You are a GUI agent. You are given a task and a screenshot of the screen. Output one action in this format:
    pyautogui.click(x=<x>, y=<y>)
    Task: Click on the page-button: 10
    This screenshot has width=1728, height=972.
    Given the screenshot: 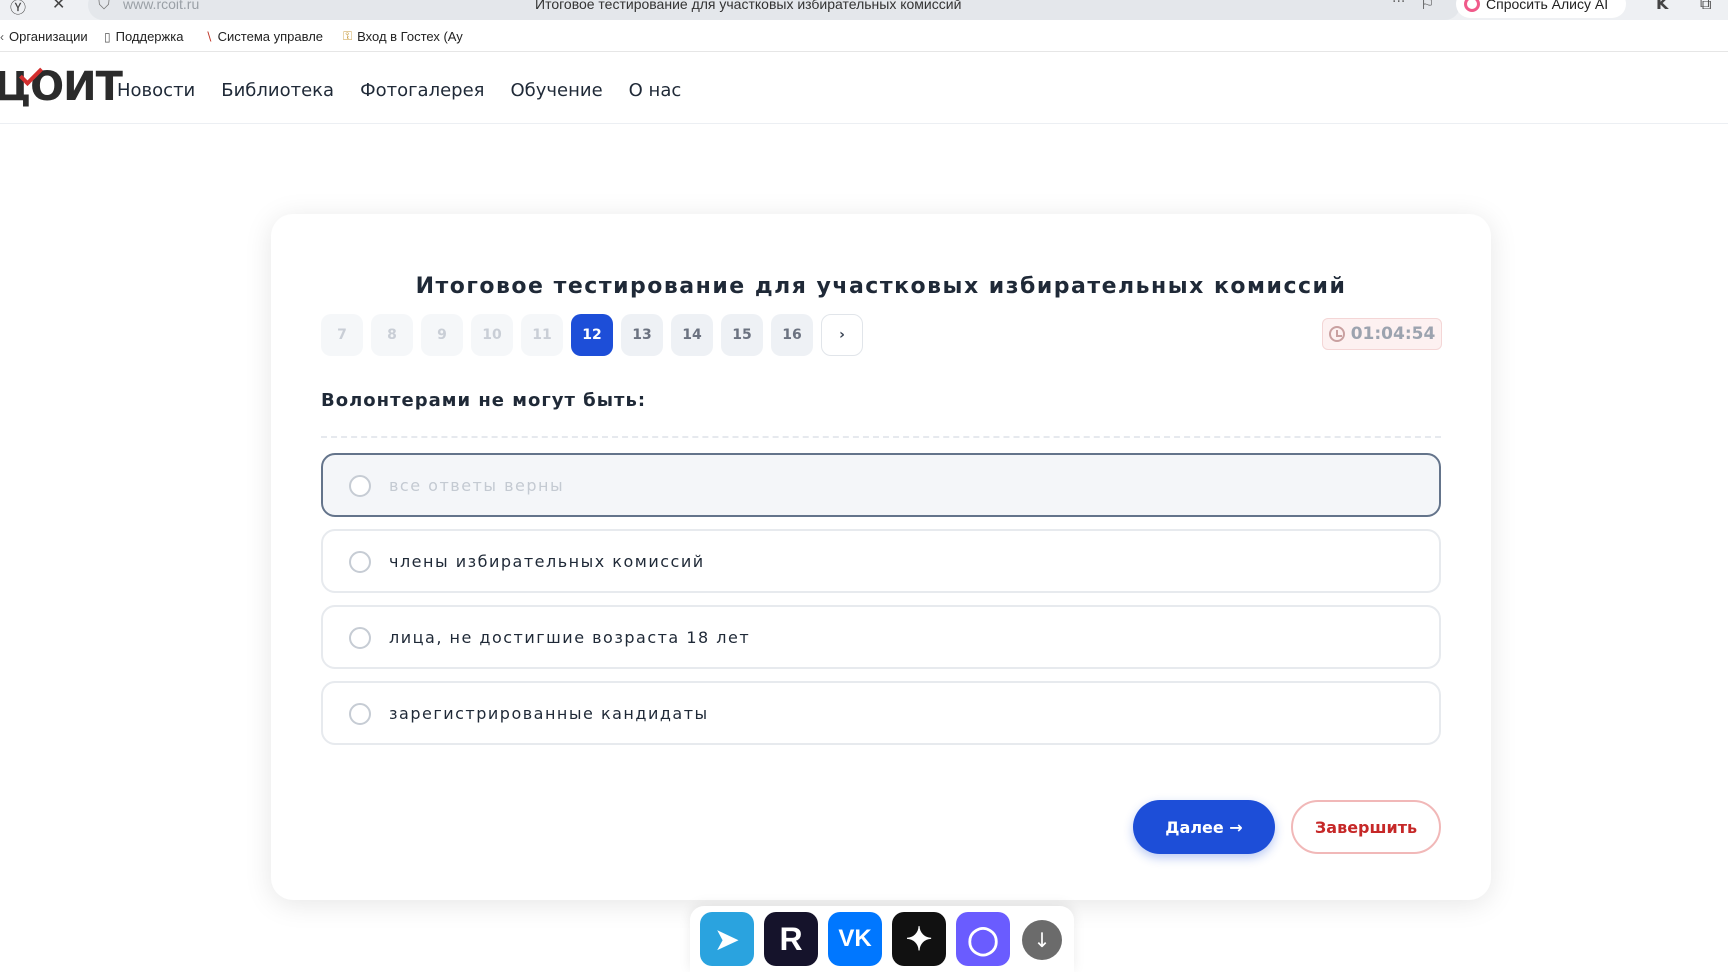 What is the action you would take?
    pyautogui.click(x=492, y=335)
    